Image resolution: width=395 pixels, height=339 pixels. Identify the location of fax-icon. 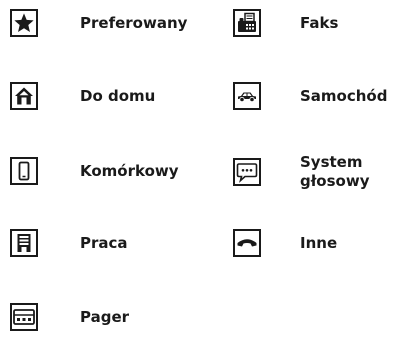
(247, 23).